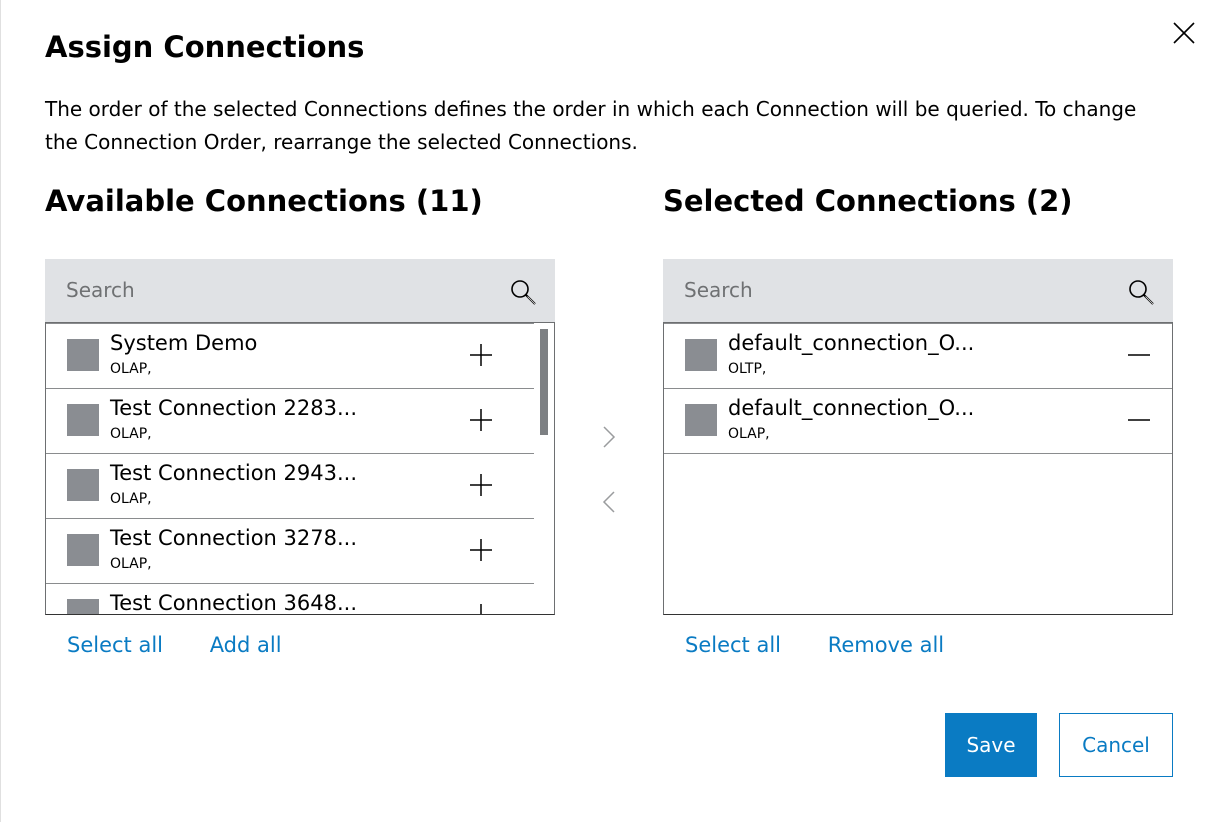 The width and height of the screenshot is (1216, 822). Describe the element at coordinates (918, 355) in the screenshot. I see `list-item: default_connection_O... OLTP,` at that location.